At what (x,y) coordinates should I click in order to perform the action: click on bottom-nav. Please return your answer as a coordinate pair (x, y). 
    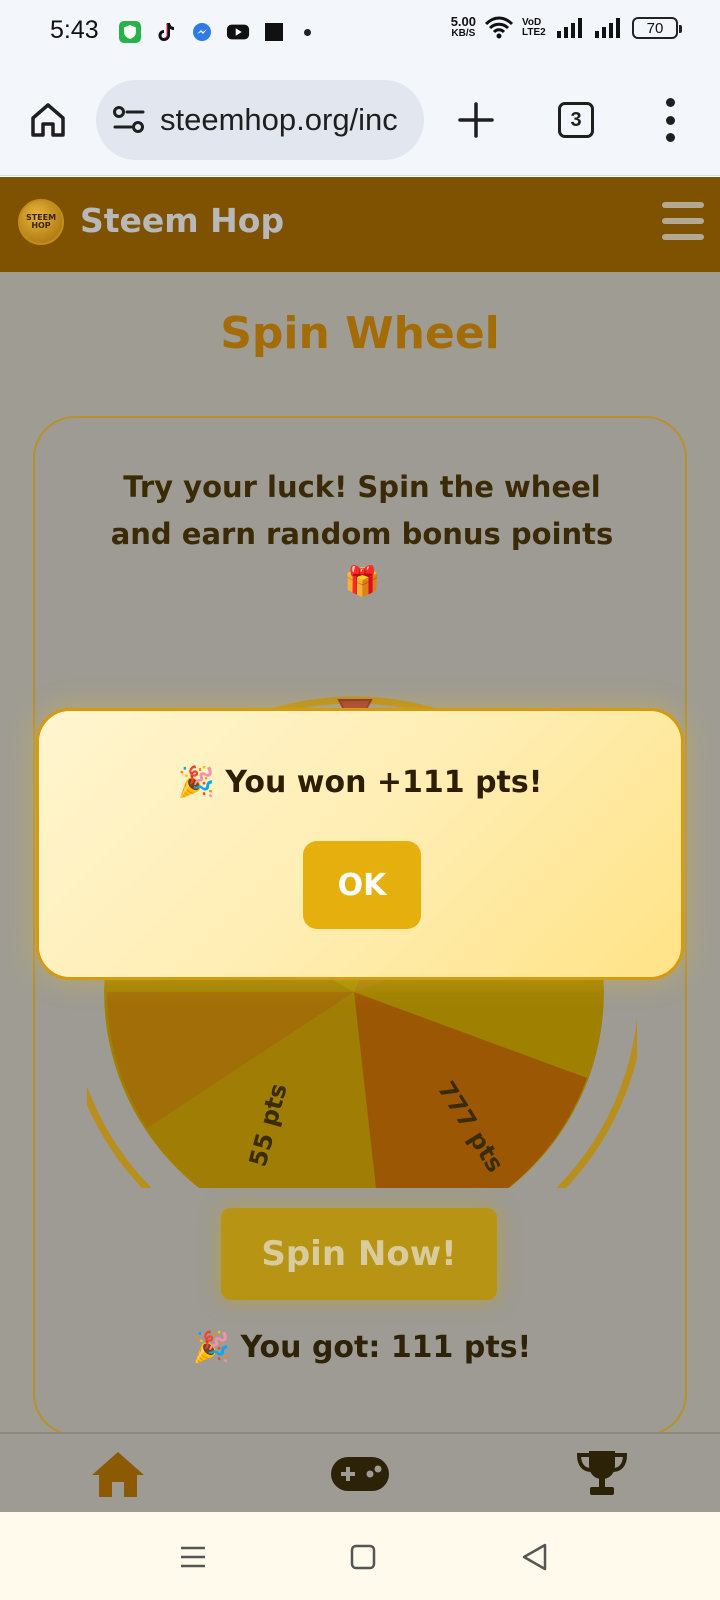
    Looking at the image, I should click on (360, 1472).